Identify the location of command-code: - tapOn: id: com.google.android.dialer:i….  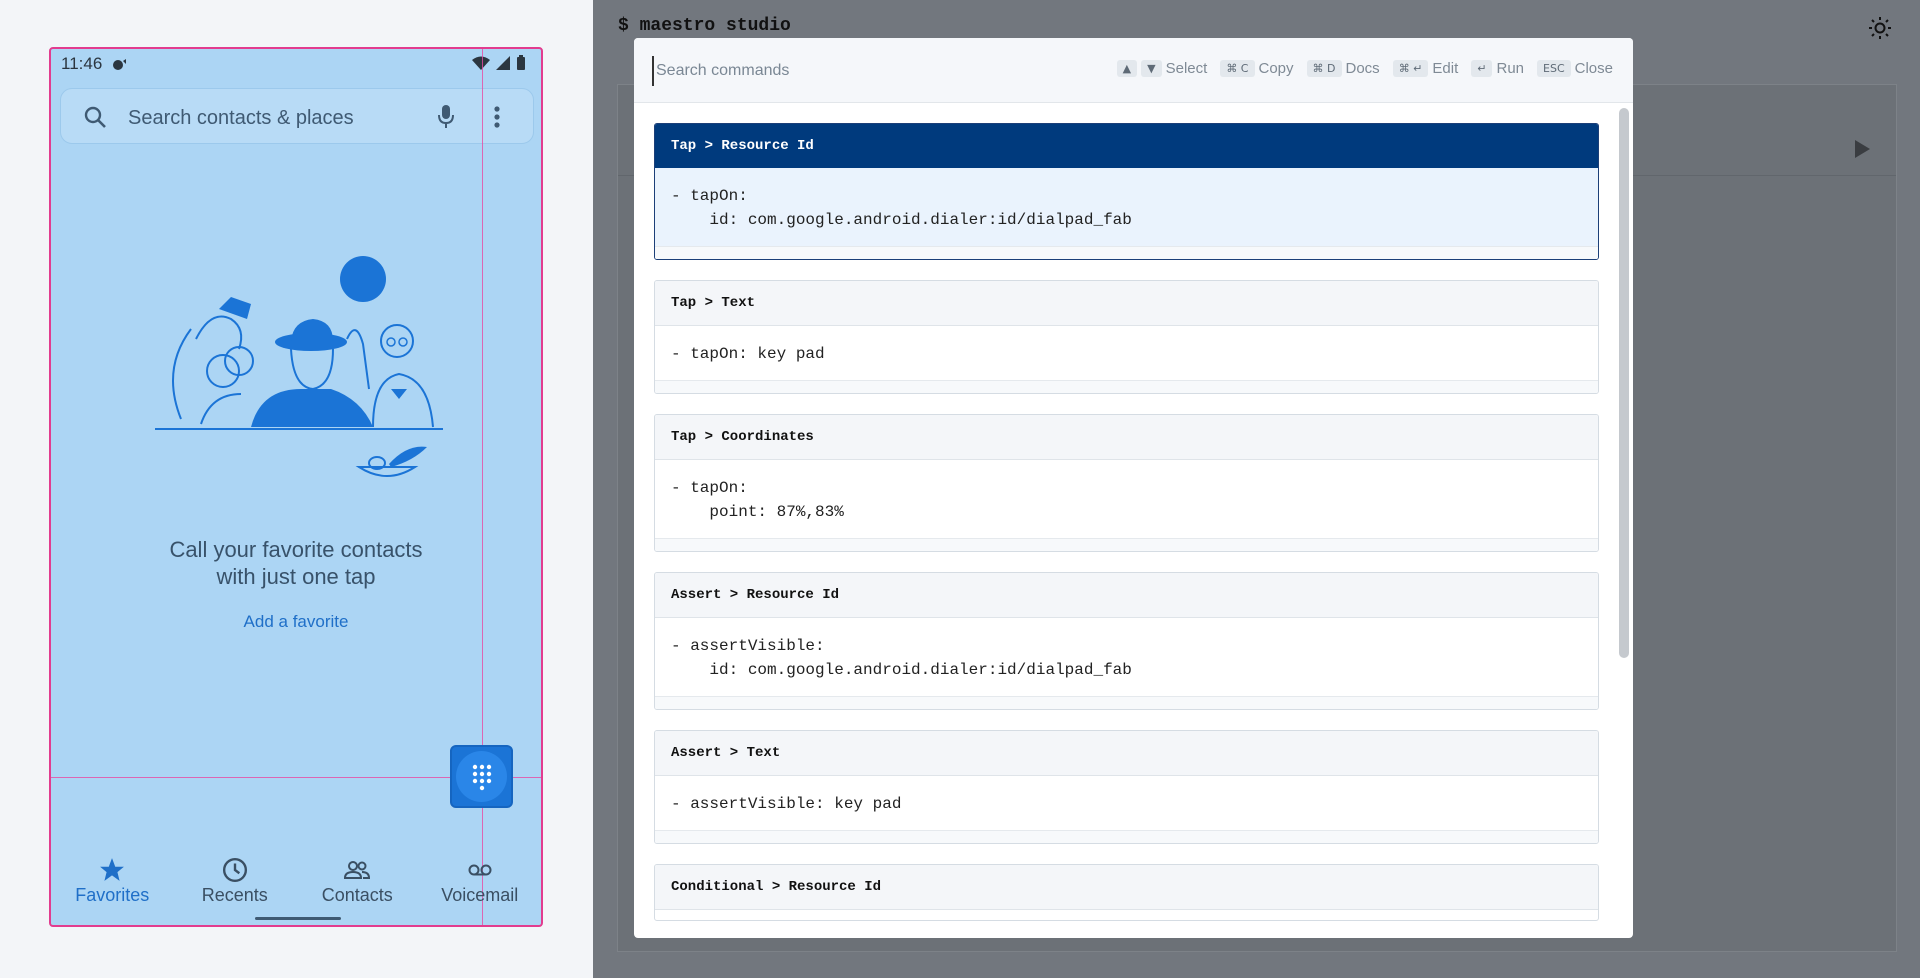
(1126, 207).